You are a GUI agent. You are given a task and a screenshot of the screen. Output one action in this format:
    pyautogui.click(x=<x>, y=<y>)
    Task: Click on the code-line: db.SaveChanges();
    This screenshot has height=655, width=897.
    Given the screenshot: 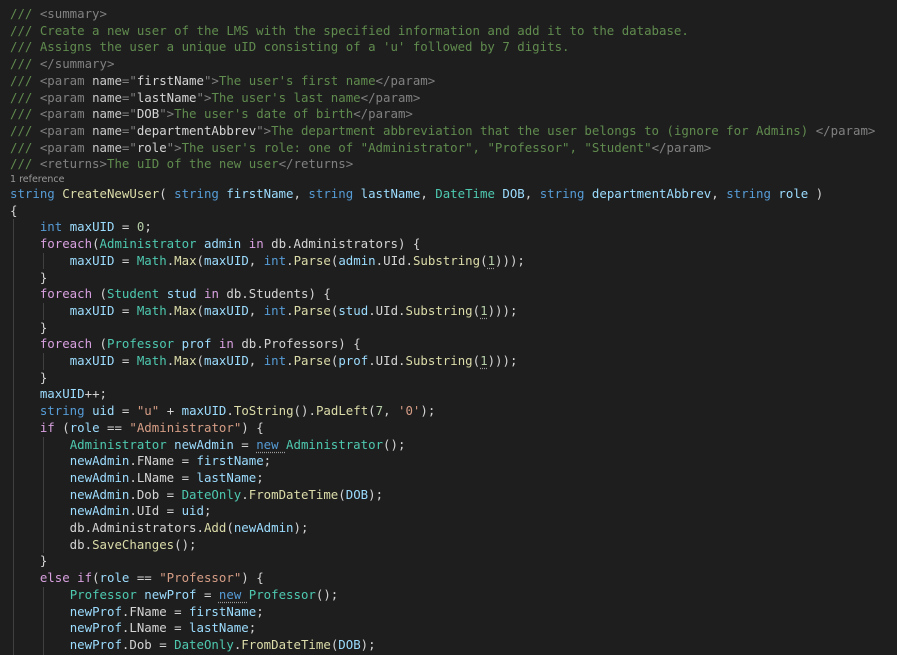 What is the action you would take?
    pyautogui.click(x=98, y=545)
    